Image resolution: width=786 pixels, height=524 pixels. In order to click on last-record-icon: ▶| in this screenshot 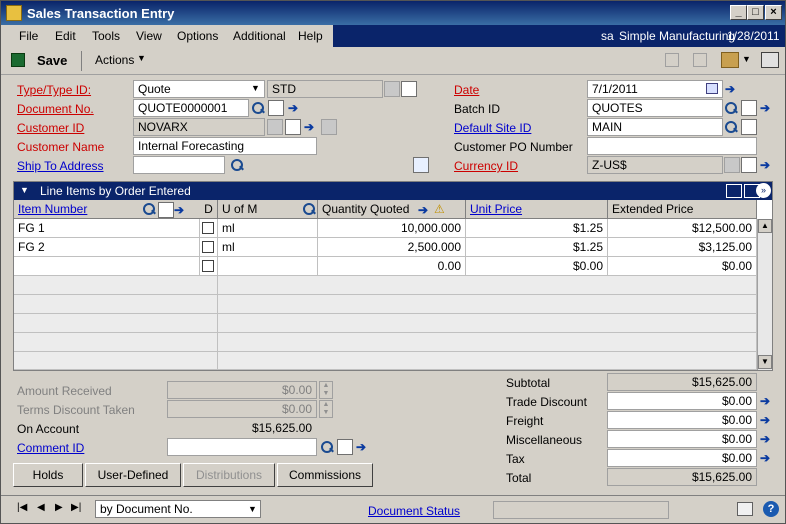, I will do `click(76, 507)`.